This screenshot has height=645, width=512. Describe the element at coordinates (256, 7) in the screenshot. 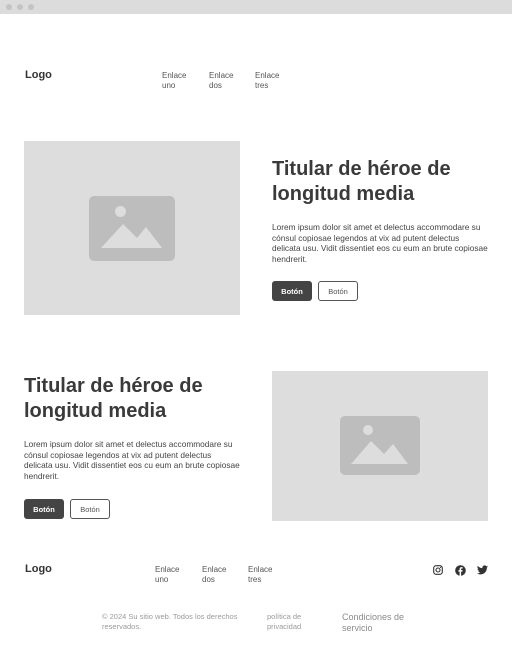

I see `browser-top-bar` at that location.